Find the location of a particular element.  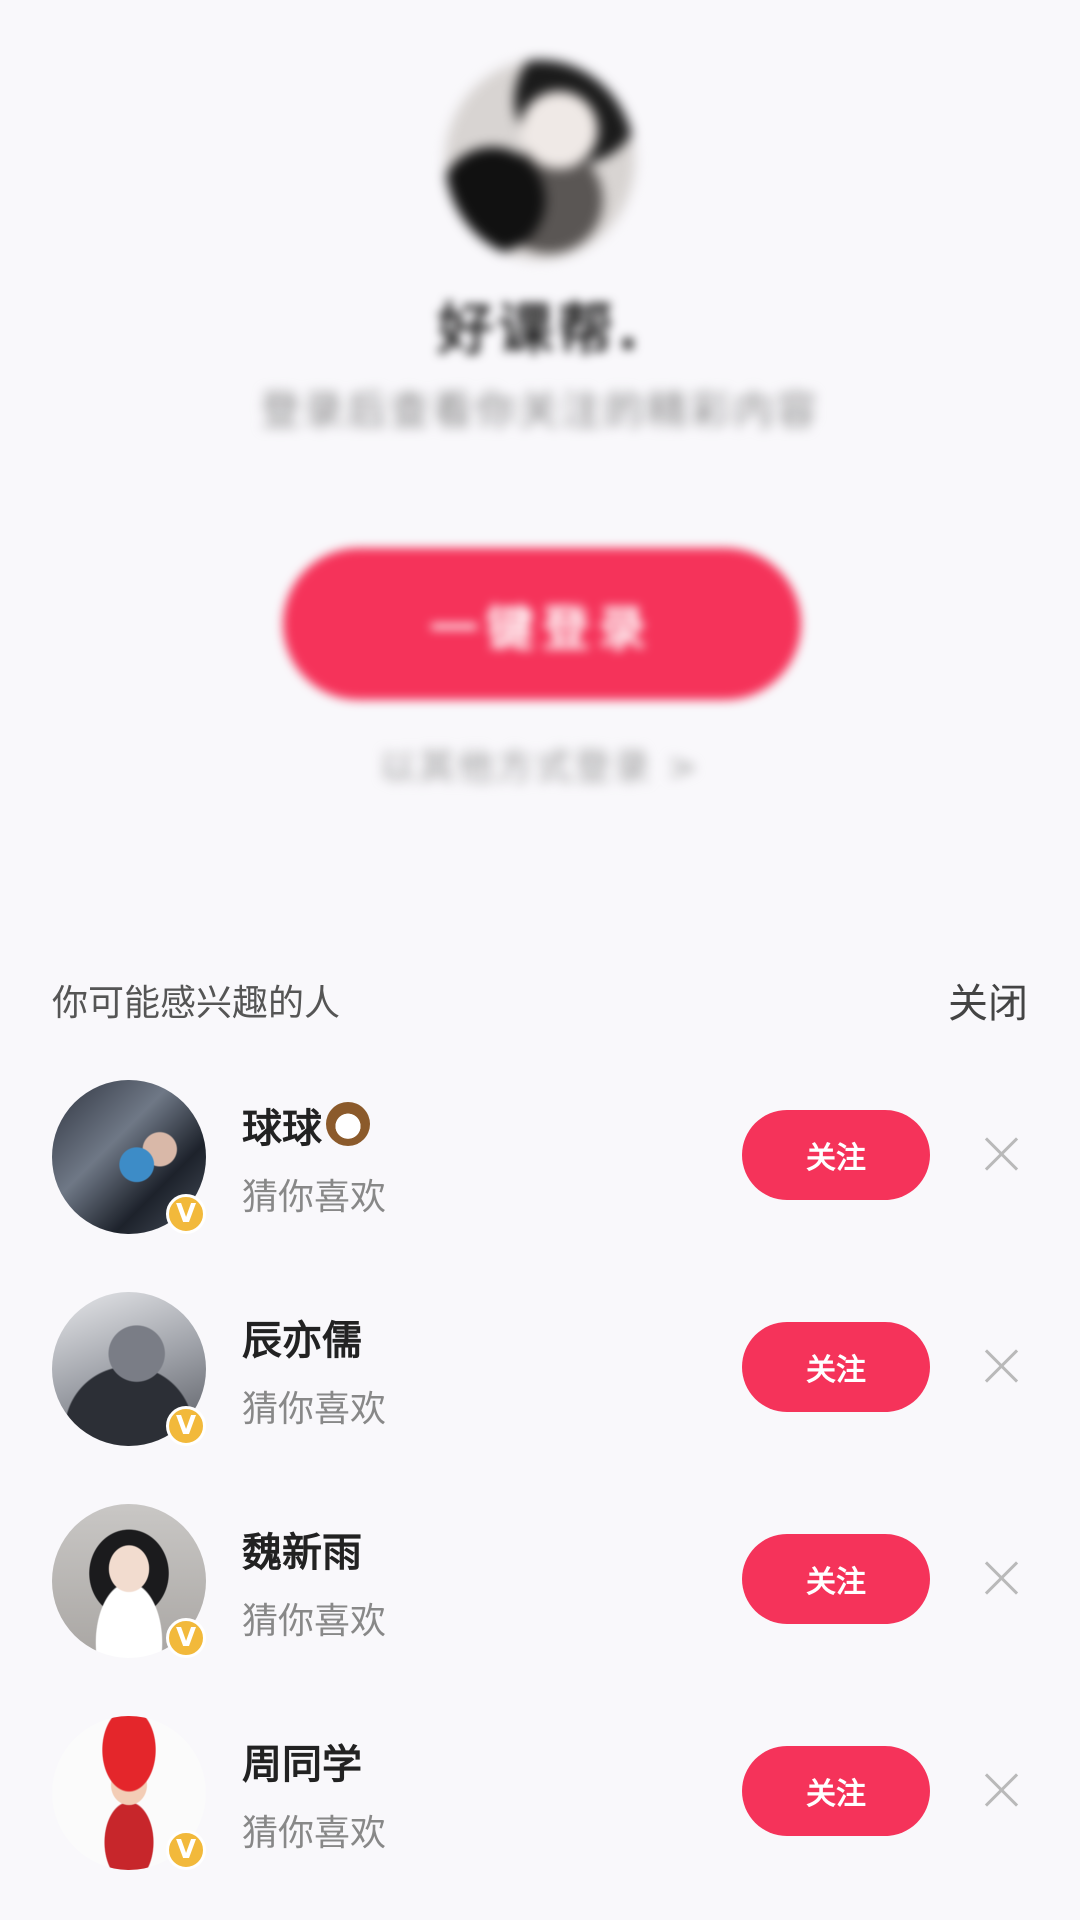

other-login-link: 以其他方式登录 > is located at coordinates (540, 764).